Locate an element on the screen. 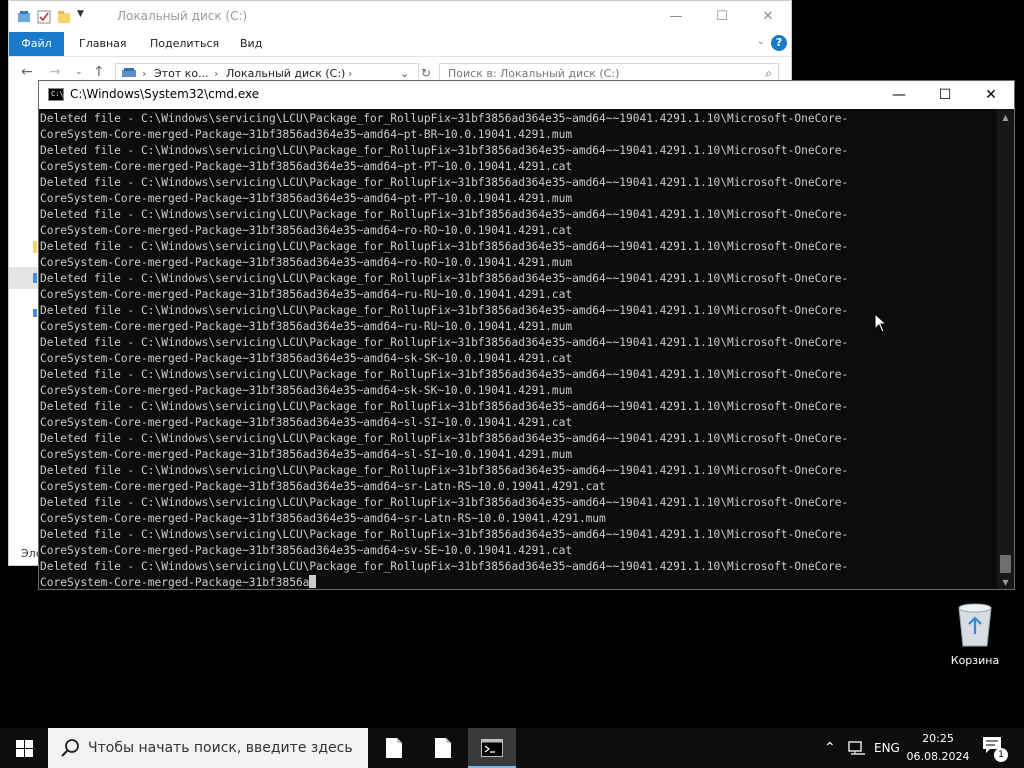  console-prompt-line: CoreSystem-Core-merged-Package~31bf3856a is located at coordinates (519, 582).